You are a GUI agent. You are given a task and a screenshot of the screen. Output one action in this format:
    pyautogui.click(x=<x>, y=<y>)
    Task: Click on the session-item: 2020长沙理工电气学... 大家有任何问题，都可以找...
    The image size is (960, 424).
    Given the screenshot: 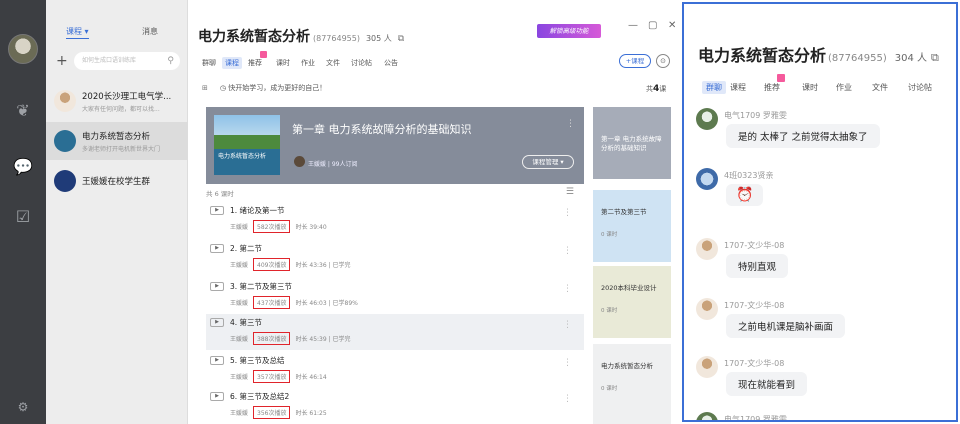 What is the action you would take?
    pyautogui.click(x=117, y=101)
    